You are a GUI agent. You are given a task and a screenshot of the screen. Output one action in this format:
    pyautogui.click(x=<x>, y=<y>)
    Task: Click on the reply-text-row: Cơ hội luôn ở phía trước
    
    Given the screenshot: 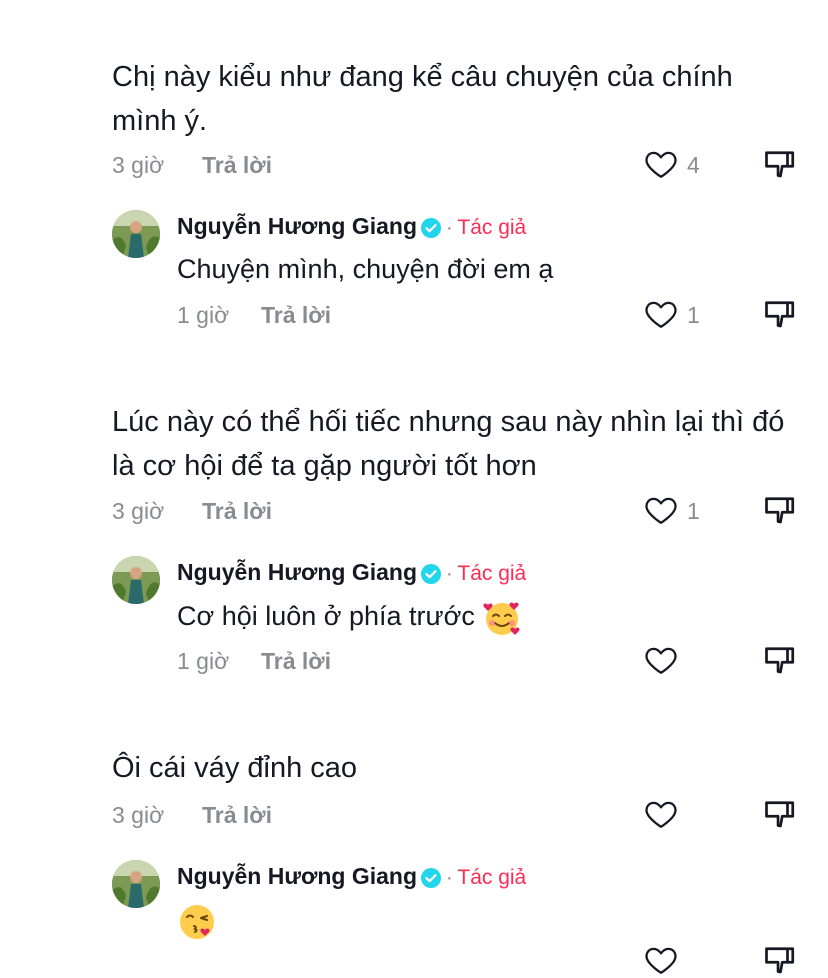 What is the action you would take?
    pyautogui.click(x=349, y=618)
    